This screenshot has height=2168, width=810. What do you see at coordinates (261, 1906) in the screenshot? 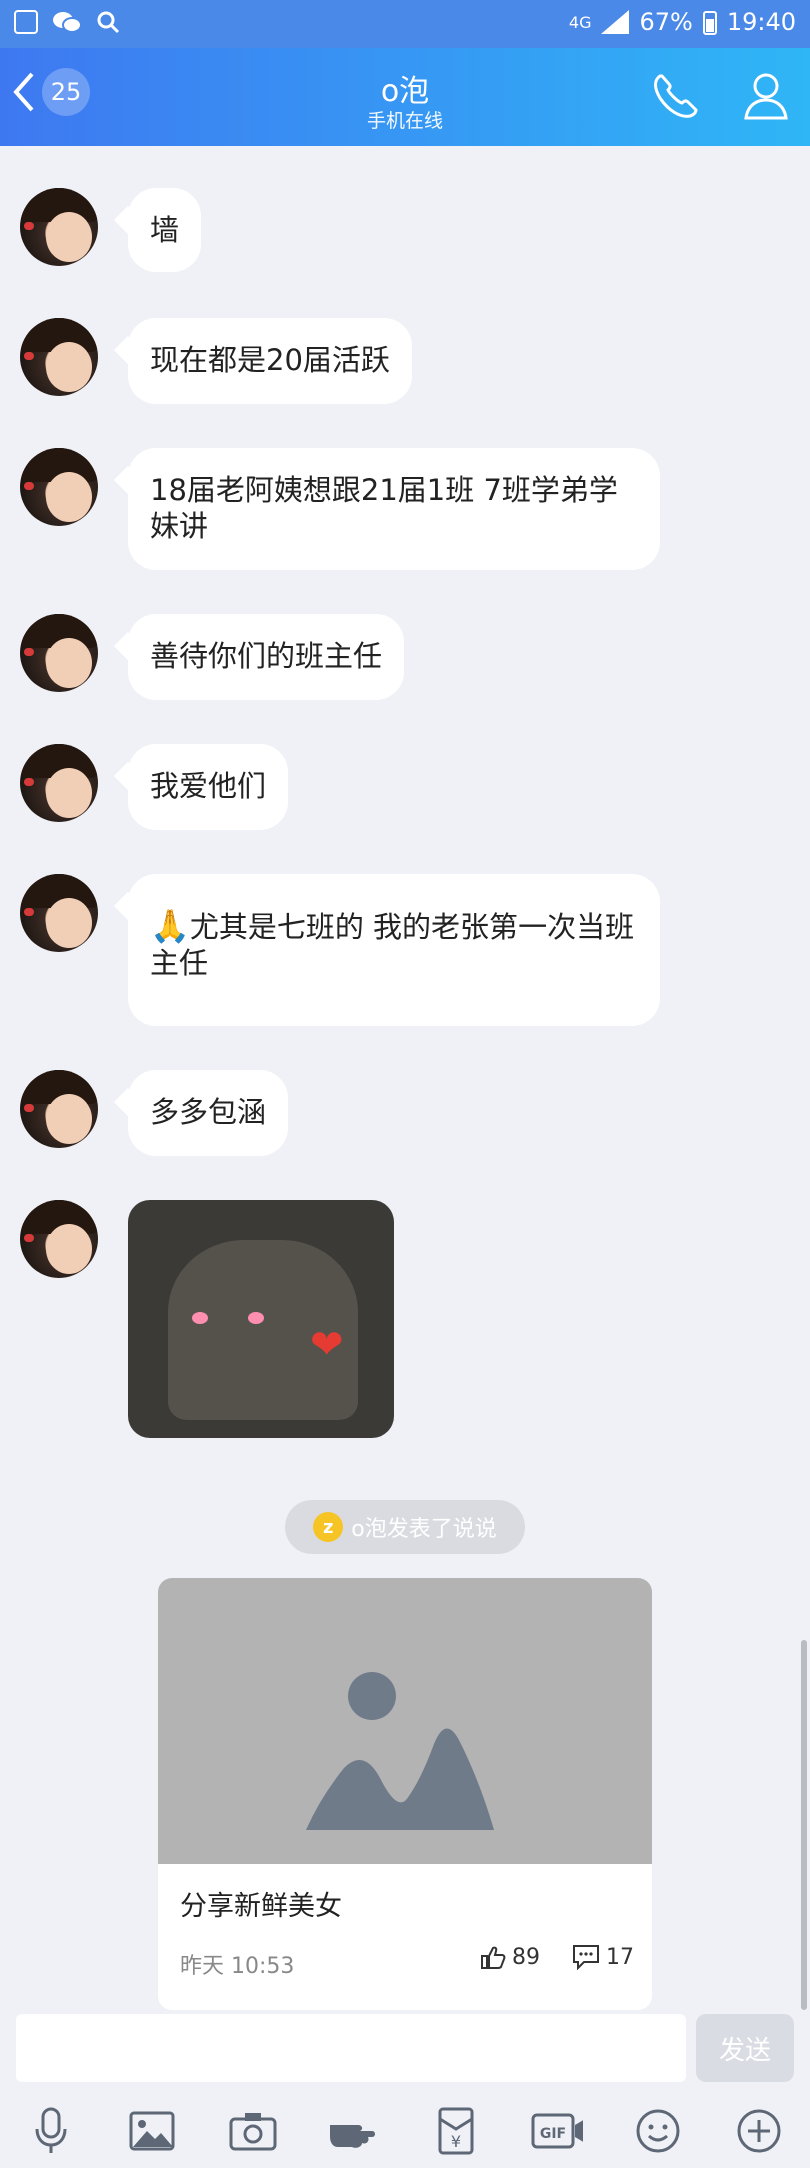
I see `card-title: 分享新鲜美女` at bounding box center [261, 1906].